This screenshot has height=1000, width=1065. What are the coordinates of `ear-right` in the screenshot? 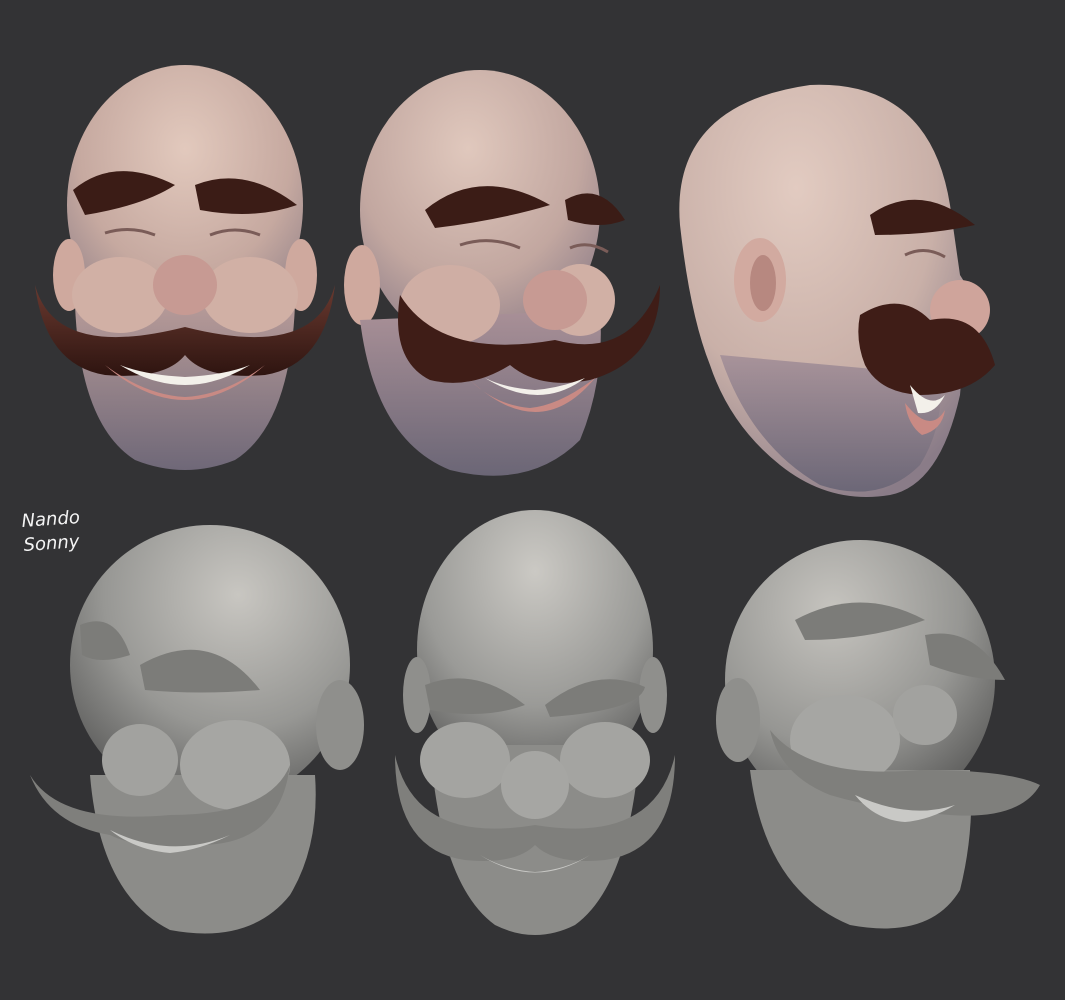 It's located at (653, 695).